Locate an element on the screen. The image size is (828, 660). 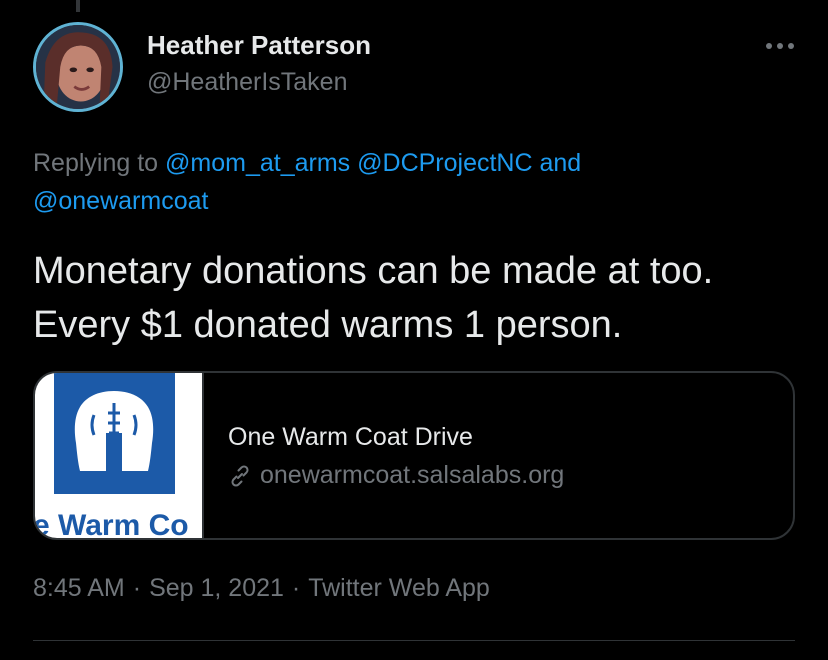
card-thumbnail: e Warm Co is located at coordinates (119, 456).